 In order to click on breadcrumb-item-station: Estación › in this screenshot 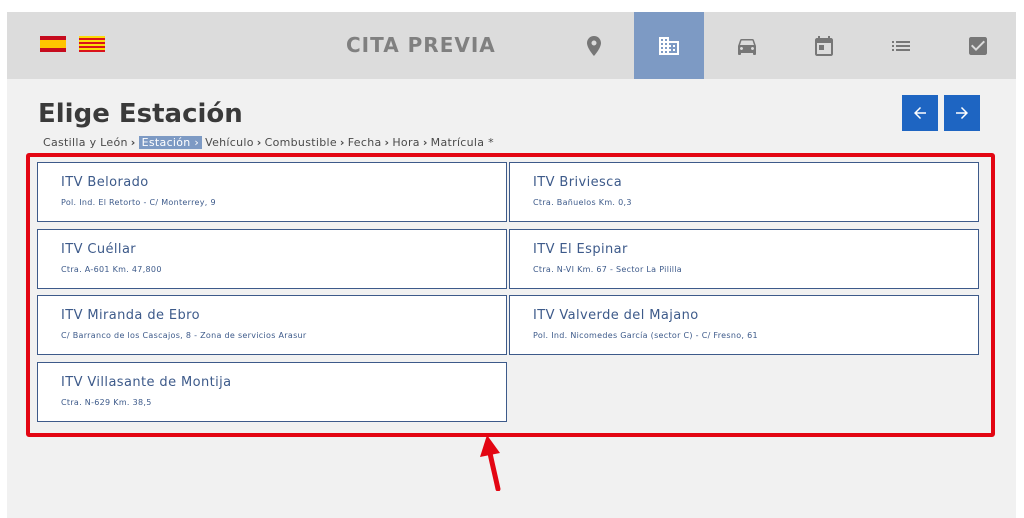, I will do `click(170, 142)`.